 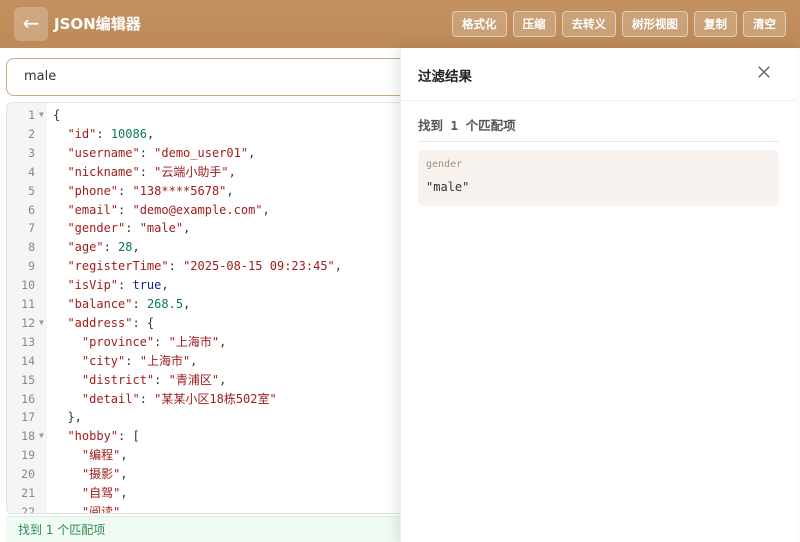 What do you see at coordinates (400, 24) in the screenshot?
I see `app-header: ← JSON编辑器 格式化 压缩 去转义 树形视图 复制 清空` at bounding box center [400, 24].